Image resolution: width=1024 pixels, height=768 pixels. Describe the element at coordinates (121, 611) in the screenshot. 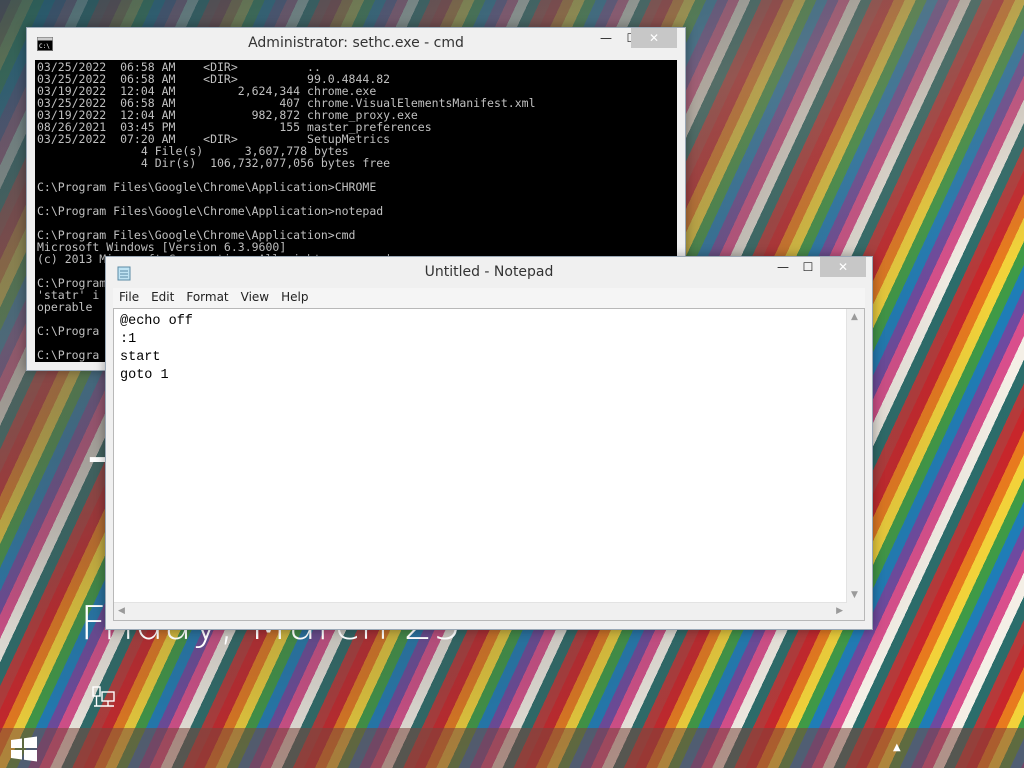

I see `scroll-left-icon: ◀` at that location.